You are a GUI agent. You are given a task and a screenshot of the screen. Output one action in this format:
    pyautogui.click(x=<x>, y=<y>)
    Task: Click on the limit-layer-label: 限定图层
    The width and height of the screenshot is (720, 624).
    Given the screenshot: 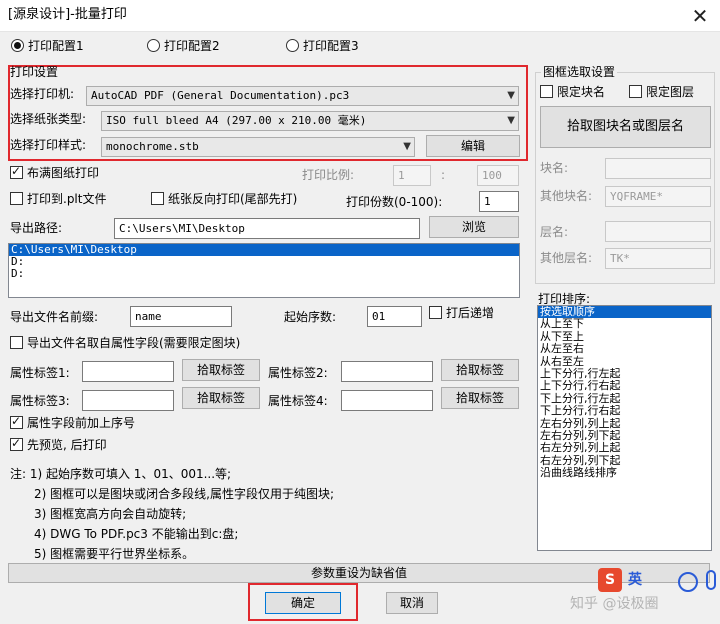 What is the action you would take?
    pyautogui.click(x=670, y=92)
    